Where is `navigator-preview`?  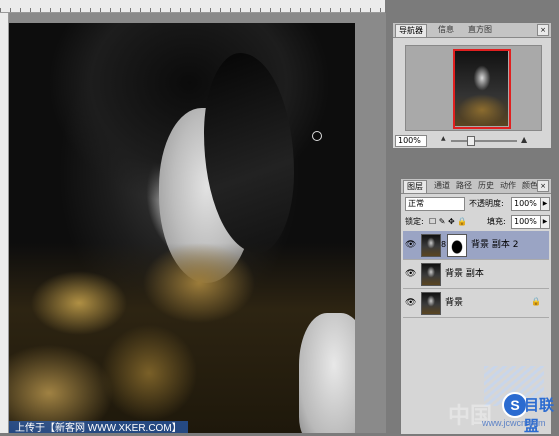 navigator-preview is located at coordinates (473, 88).